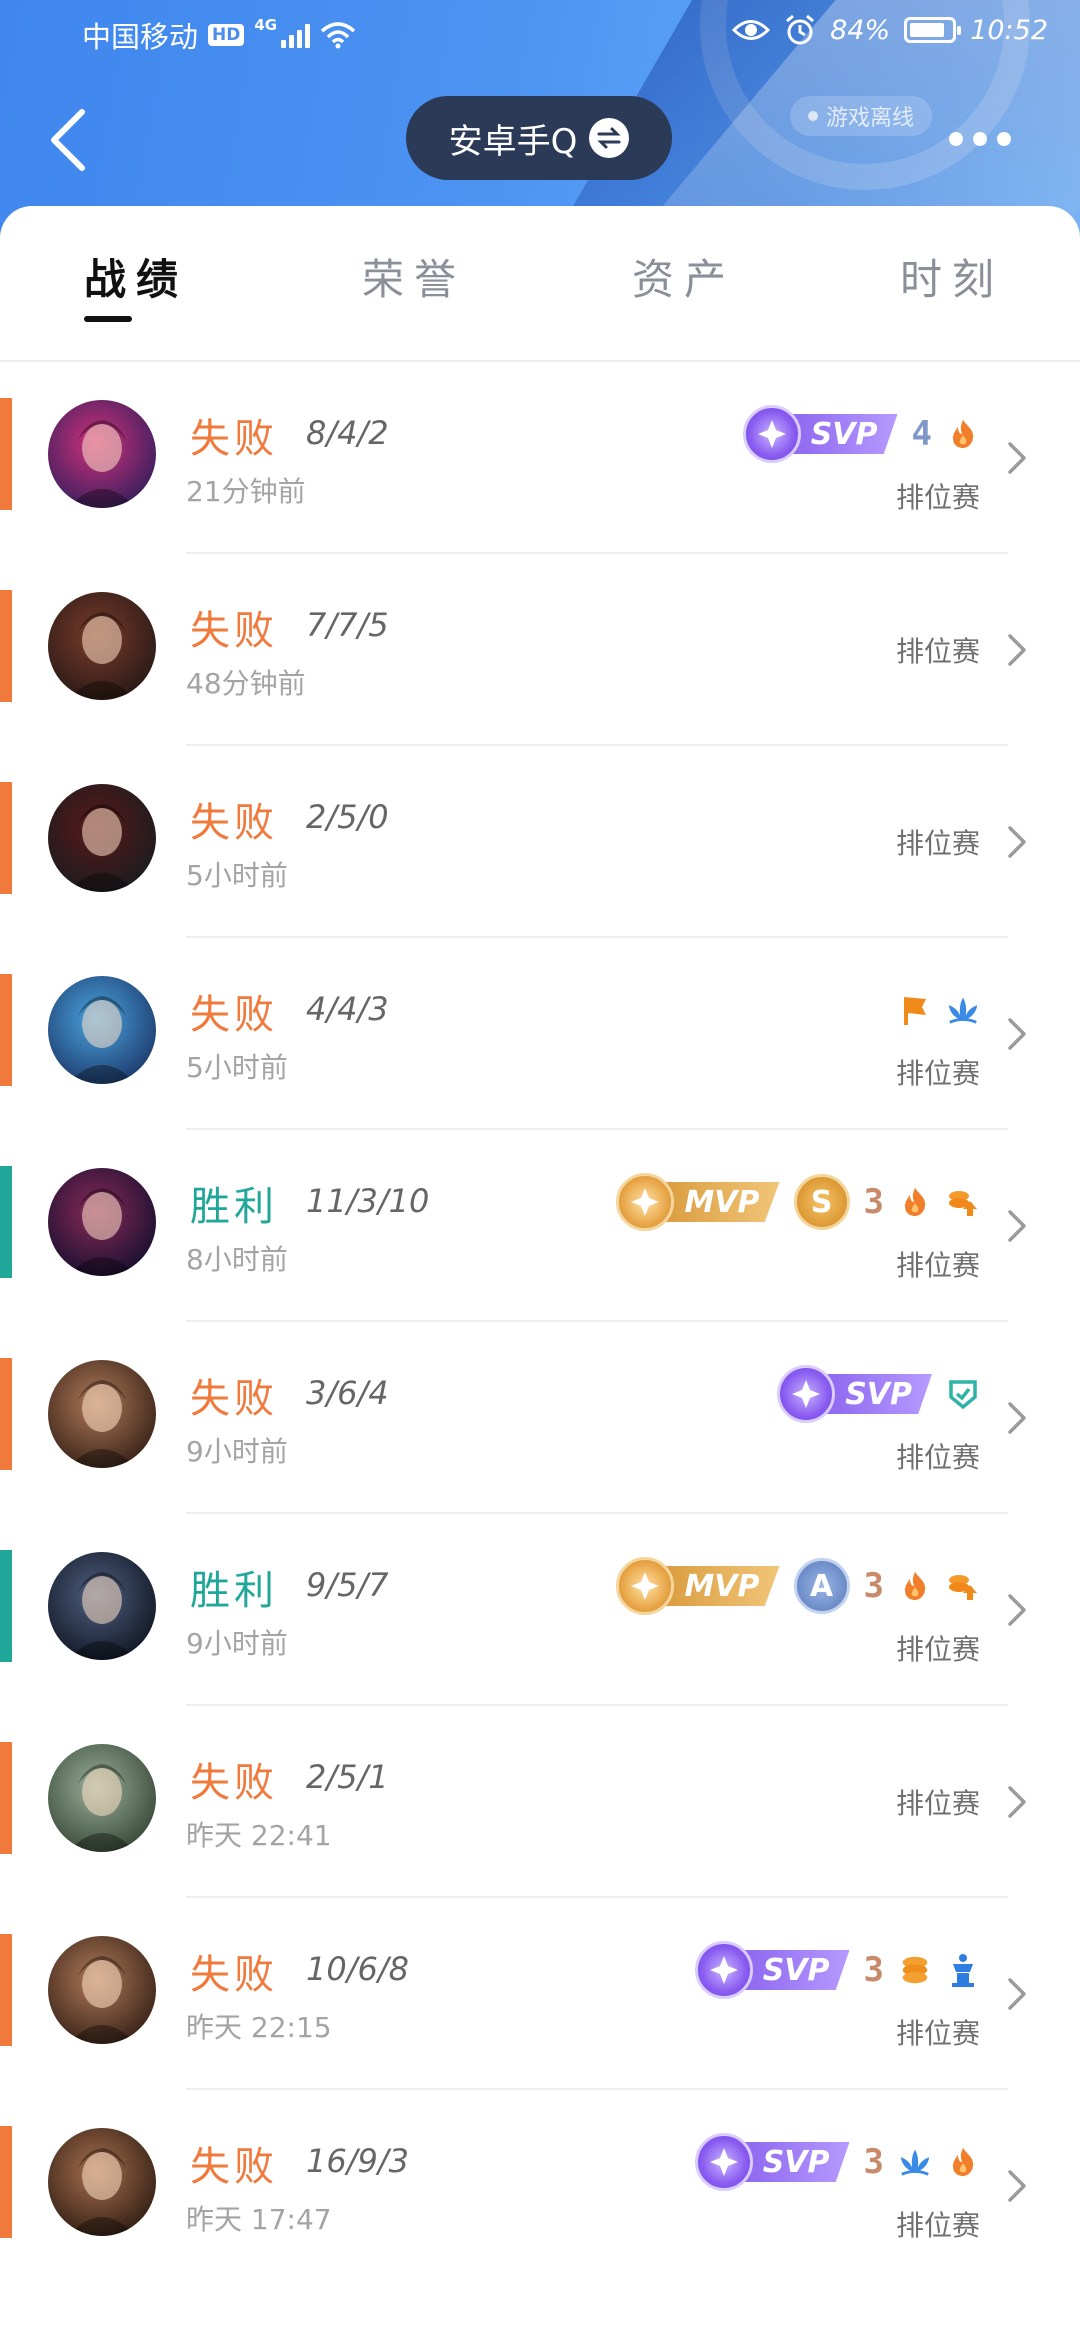 This screenshot has width=1080, height=2340. Describe the element at coordinates (347, 1393) in the screenshot. I see `match-kda: 3/6/4` at that location.